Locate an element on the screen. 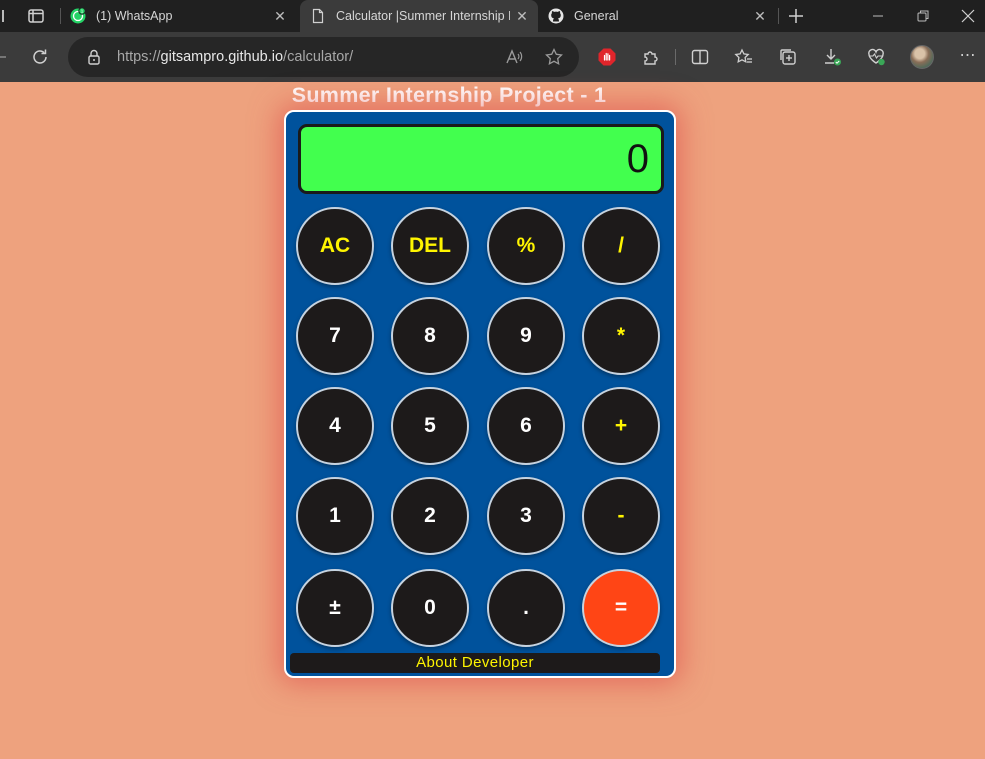 The image size is (985, 759). refresh-icon is located at coordinates (40, 57).